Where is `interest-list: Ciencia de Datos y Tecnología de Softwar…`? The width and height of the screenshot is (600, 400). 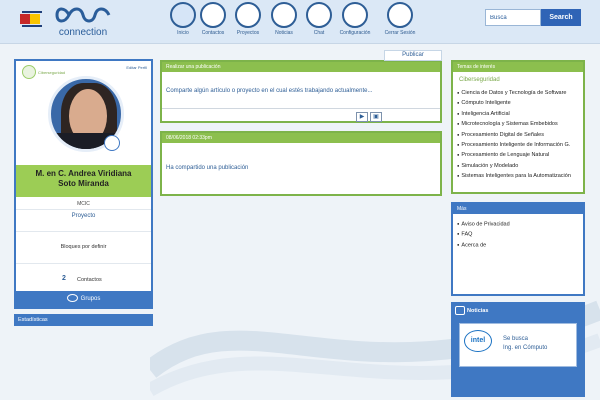
interest-list: Ciencia de Datos y Tecnología de Softwar… is located at coordinates (514, 135).